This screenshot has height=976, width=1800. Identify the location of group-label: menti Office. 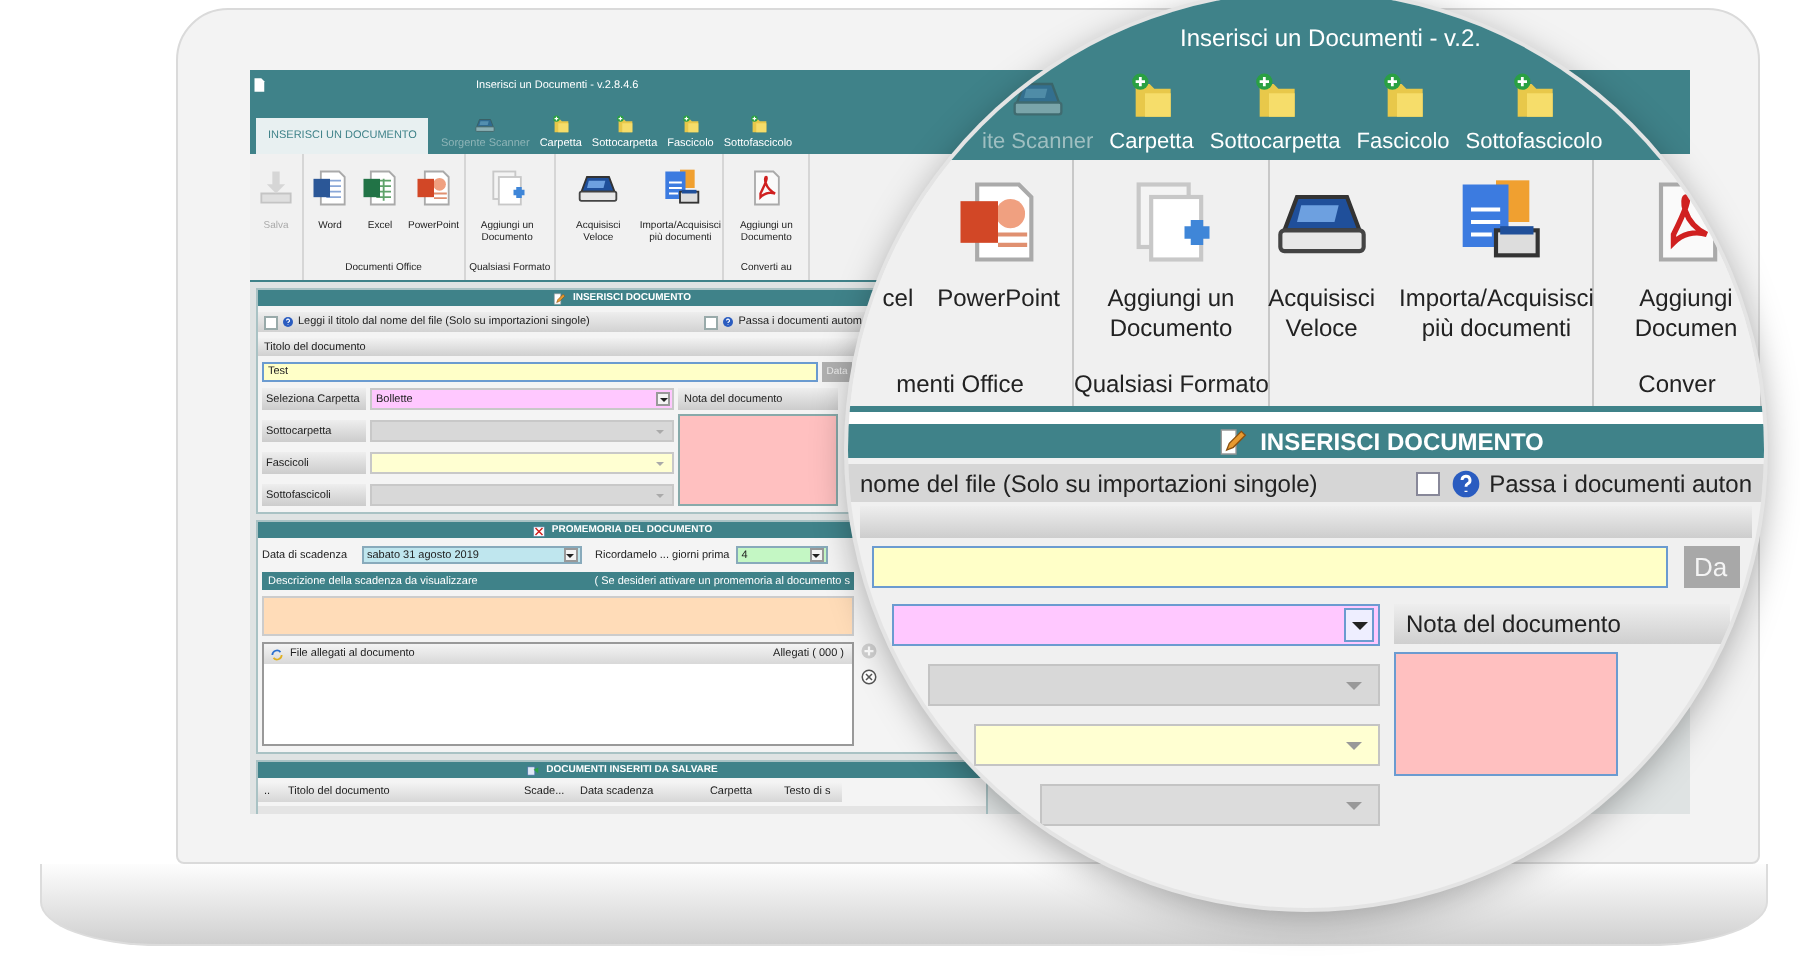
(960, 384).